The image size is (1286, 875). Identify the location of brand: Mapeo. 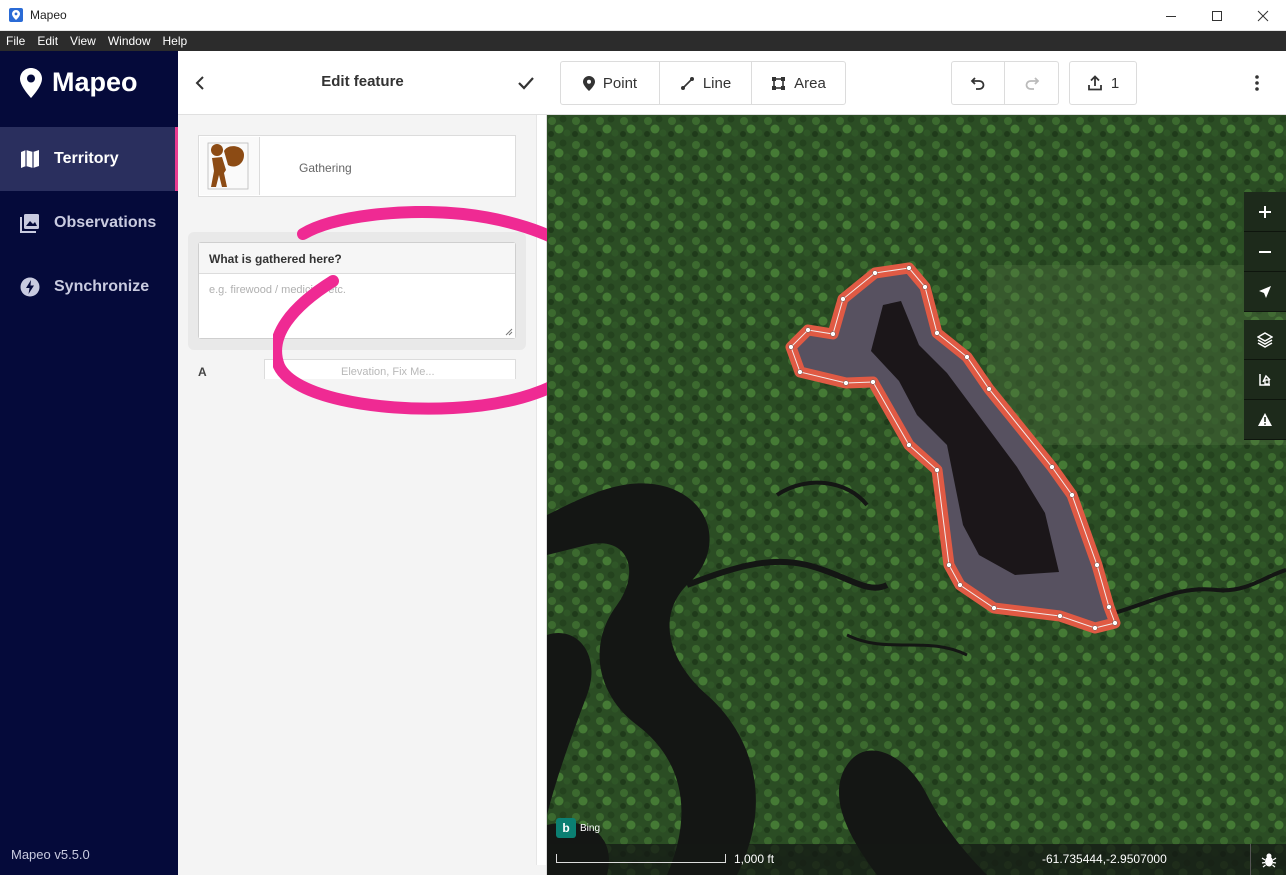
(79, 82).